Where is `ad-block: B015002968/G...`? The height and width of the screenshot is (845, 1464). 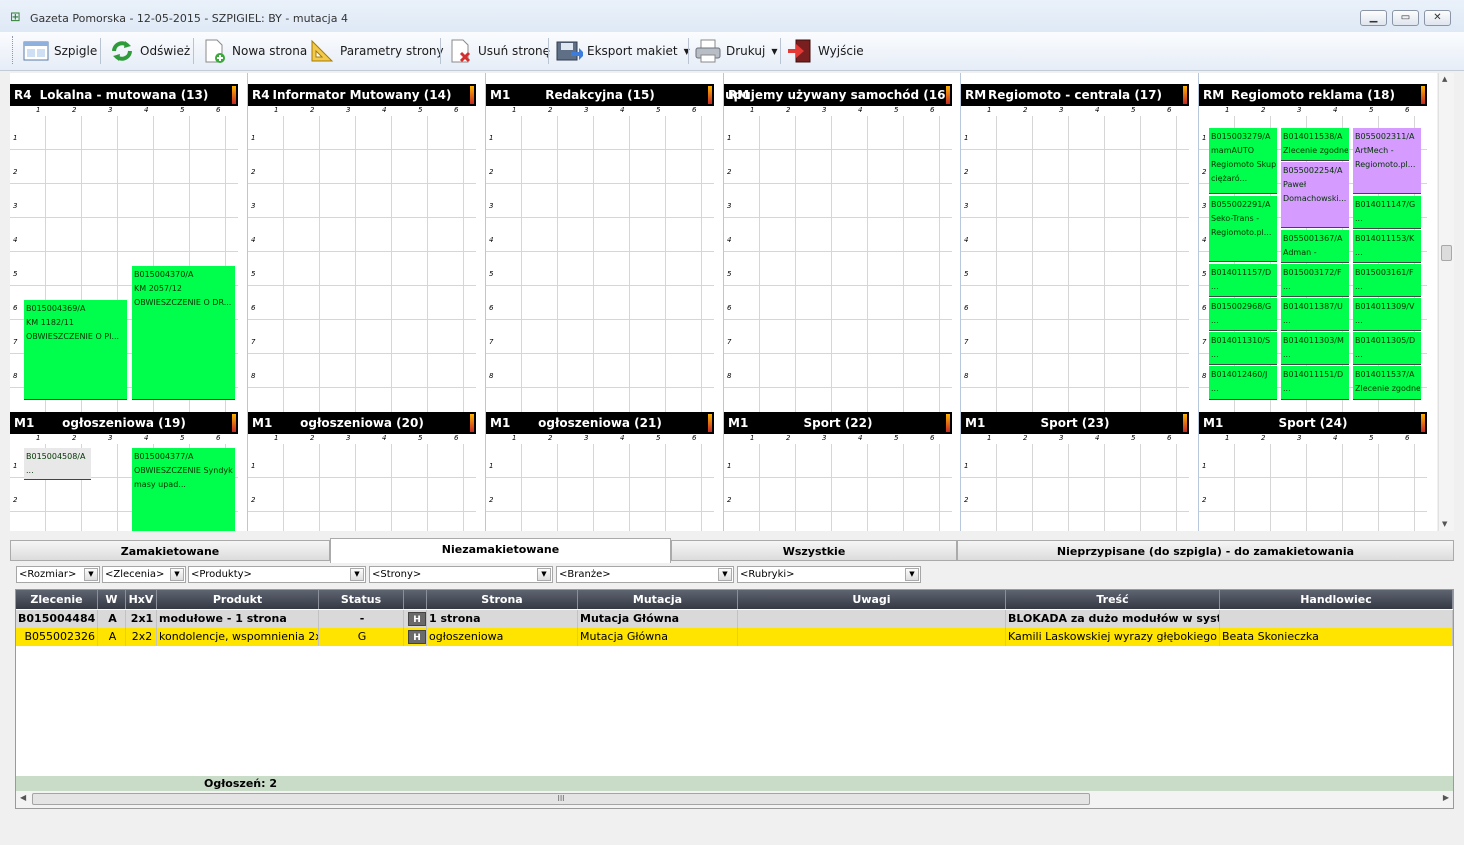 ad-block: B015002968/G... is located at coordinates (1243, 314).